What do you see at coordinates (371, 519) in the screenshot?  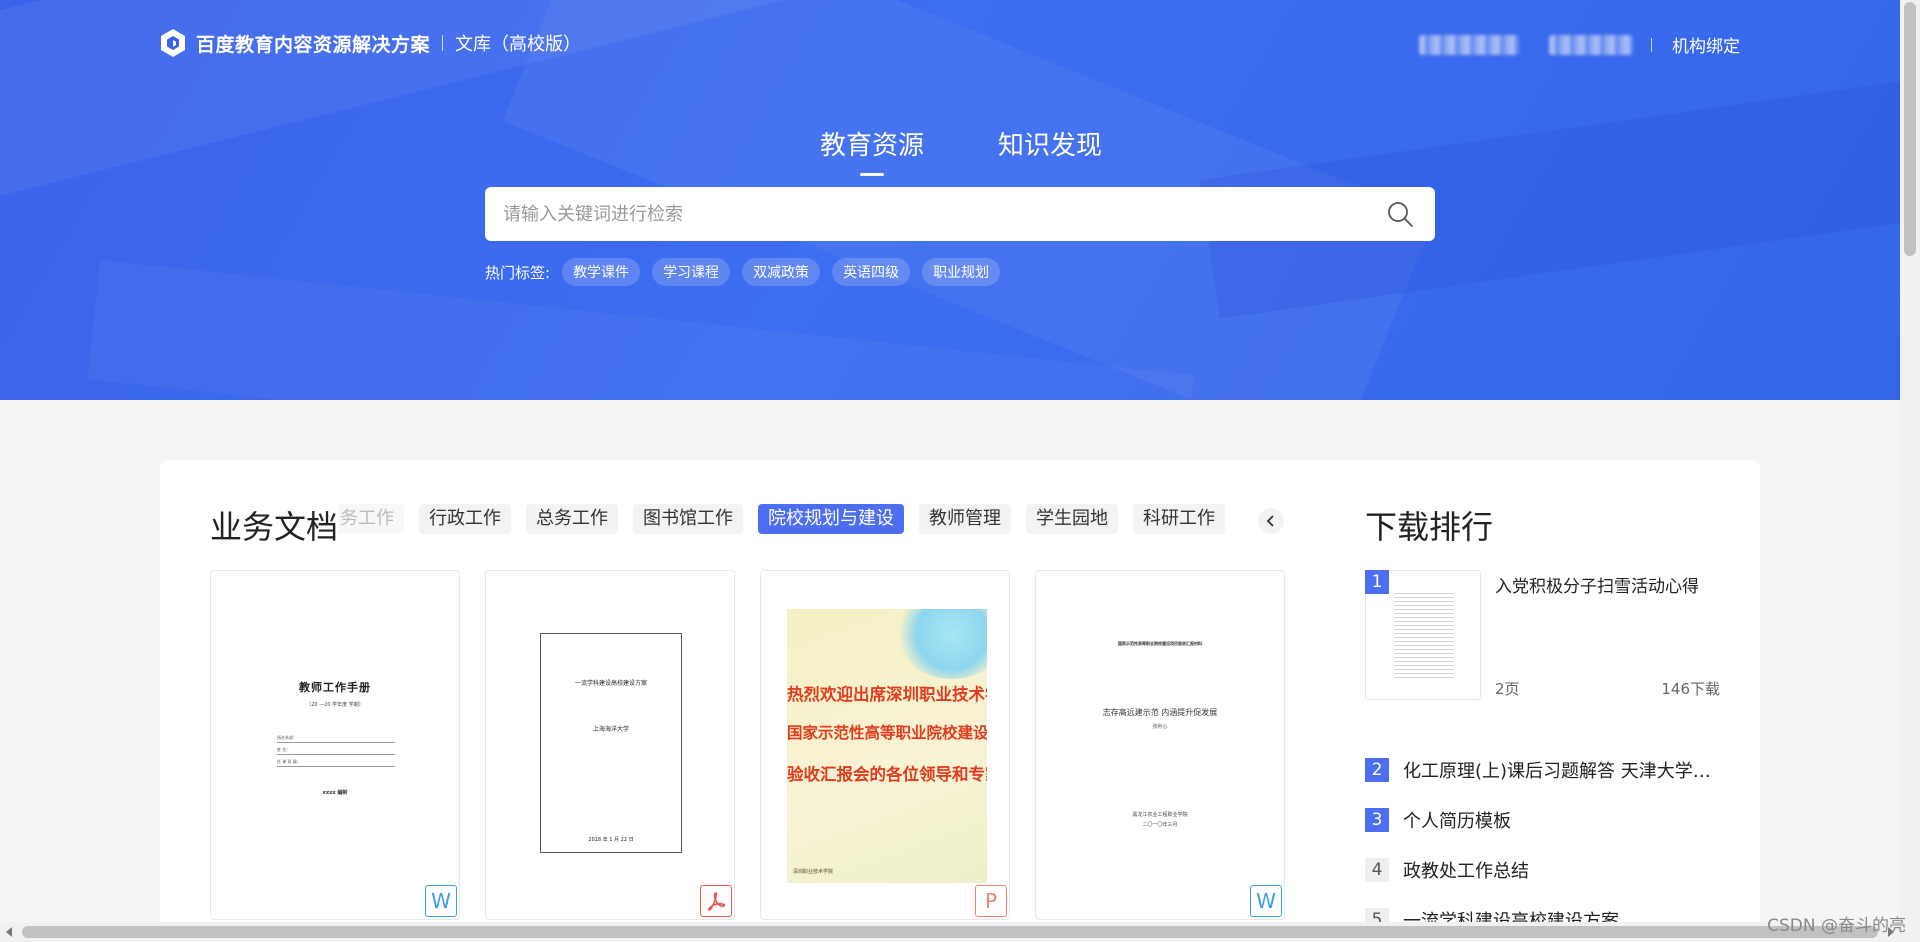 I see `category-tab: 务工作` at bounding box center [371, 519].